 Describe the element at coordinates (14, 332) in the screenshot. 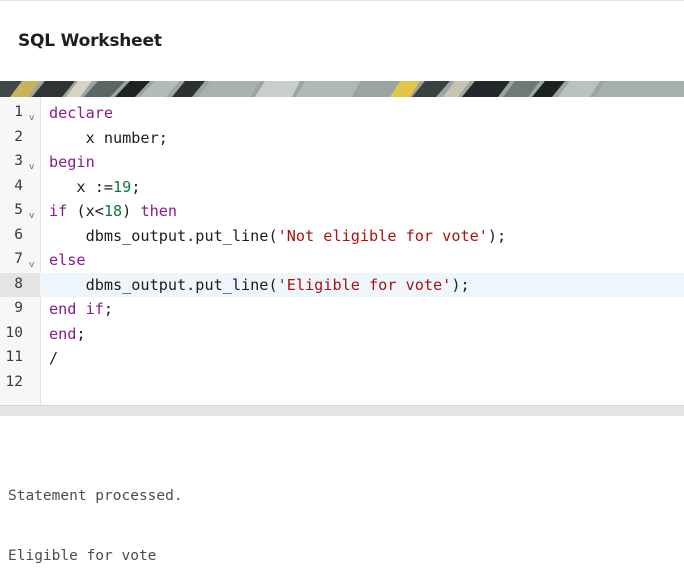

I see `line-number: 10` at that location.